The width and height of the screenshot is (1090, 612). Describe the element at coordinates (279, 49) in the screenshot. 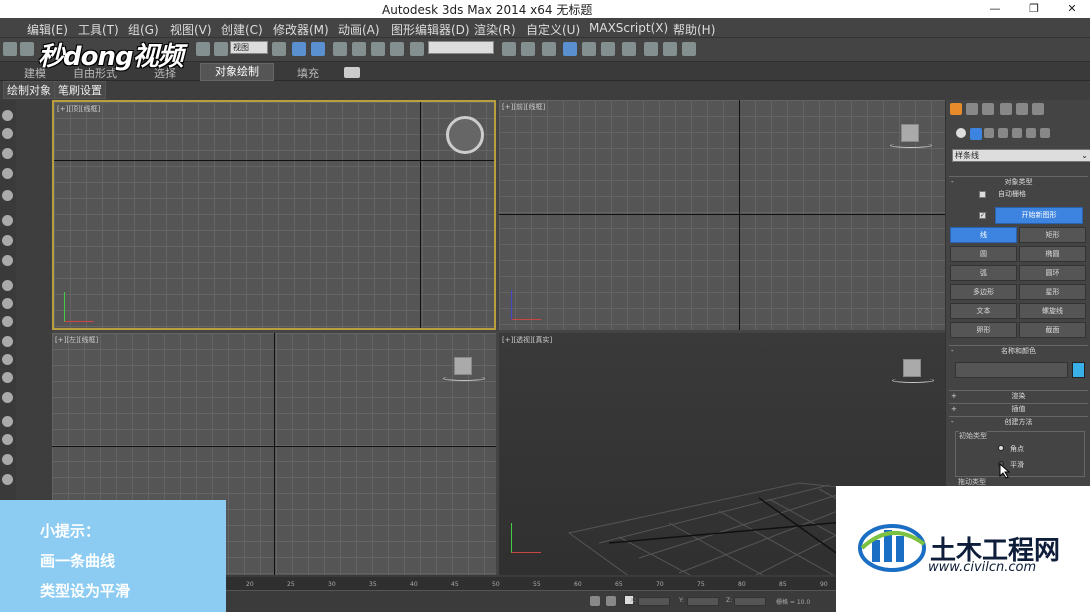

I see `pivot-icon` at that location.